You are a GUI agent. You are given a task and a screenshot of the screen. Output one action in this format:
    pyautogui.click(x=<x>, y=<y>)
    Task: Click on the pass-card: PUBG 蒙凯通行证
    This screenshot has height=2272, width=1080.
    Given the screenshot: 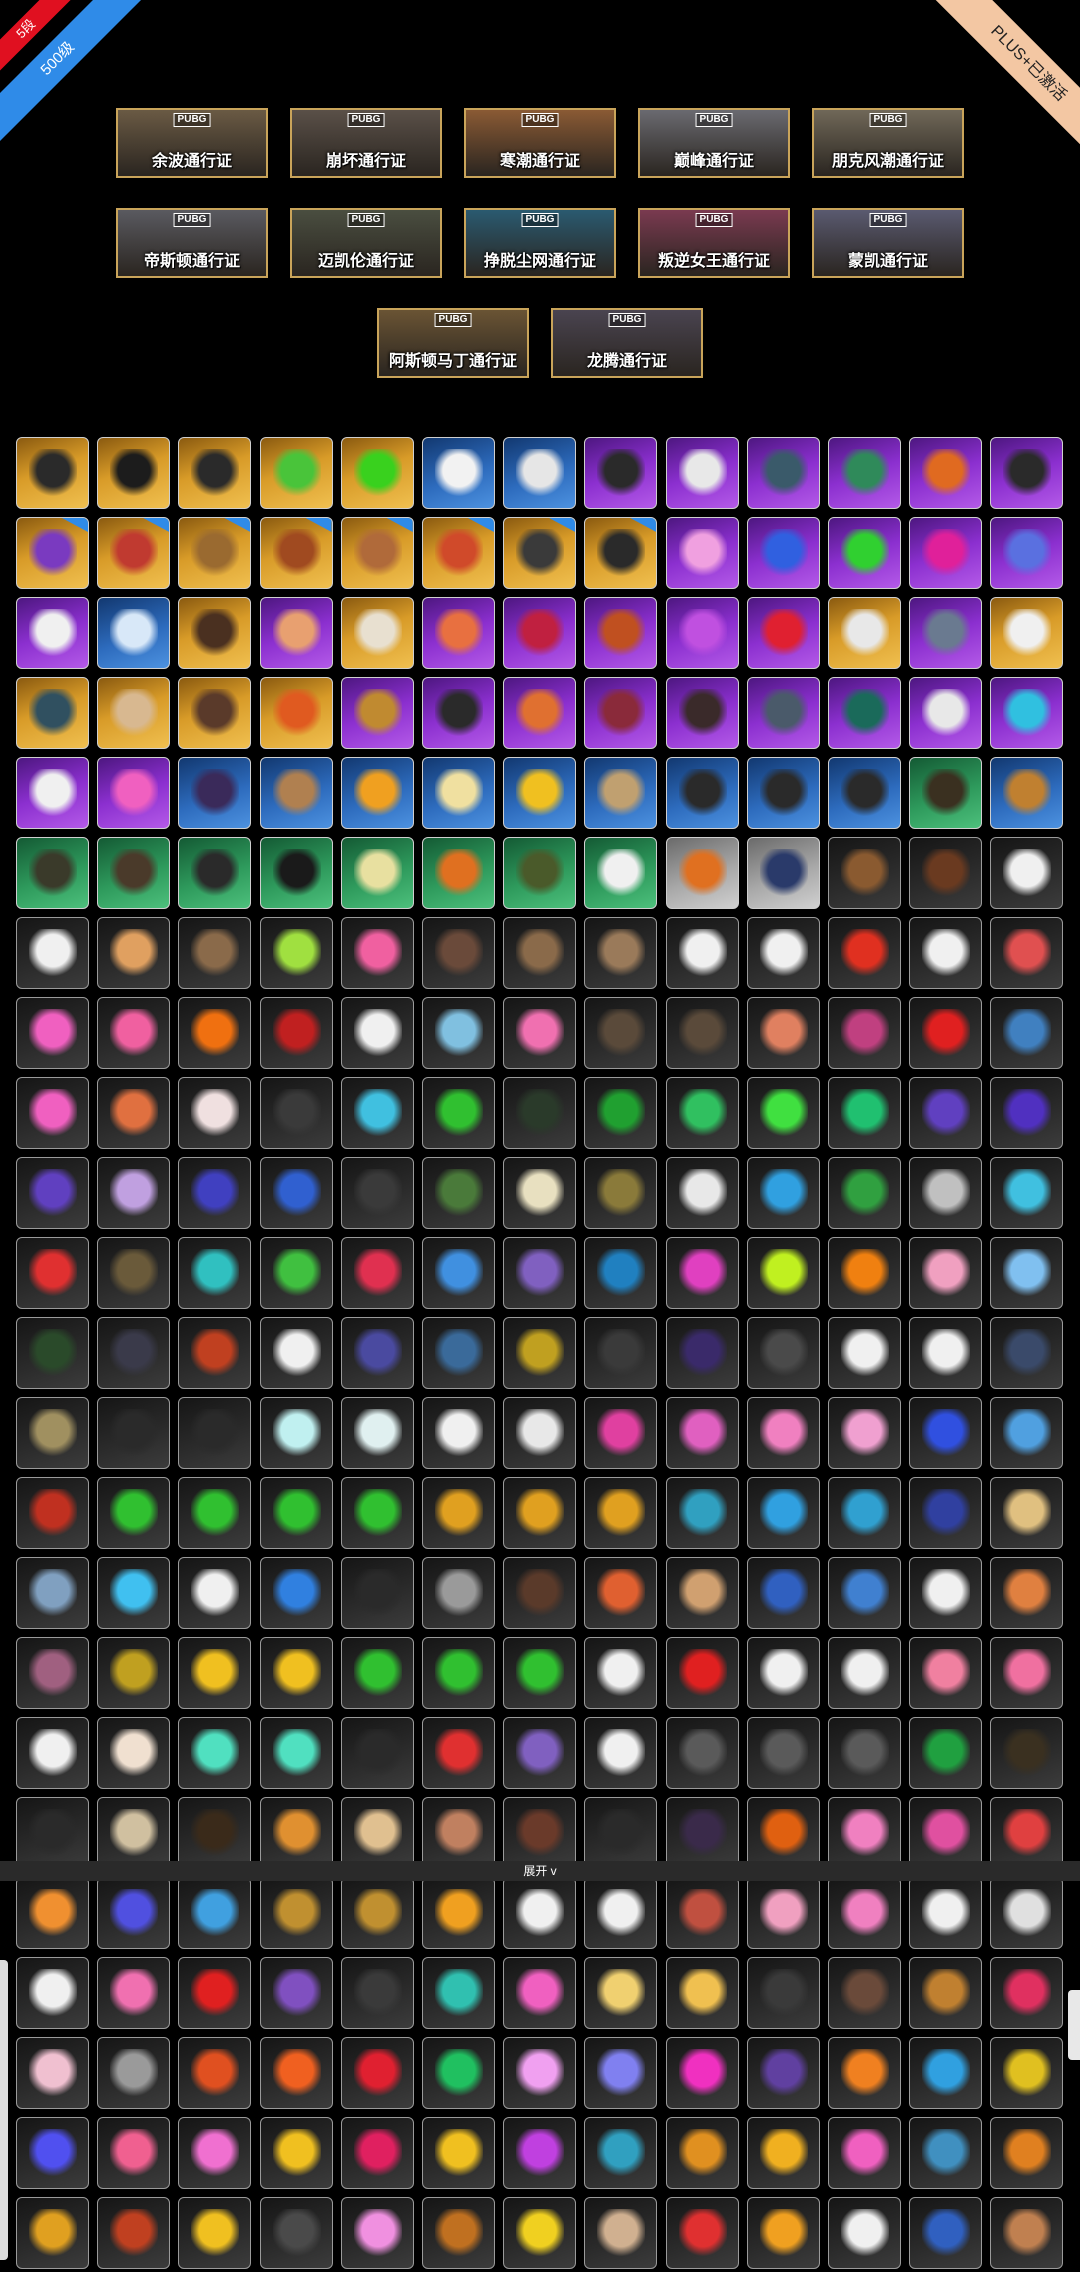 What is the action you would take?
    pyautogui.click(x=888, y=243)
    